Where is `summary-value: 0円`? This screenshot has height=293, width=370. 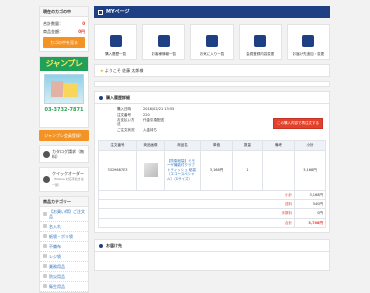 summary-value: 0円 is located at coordinates (310, 213).